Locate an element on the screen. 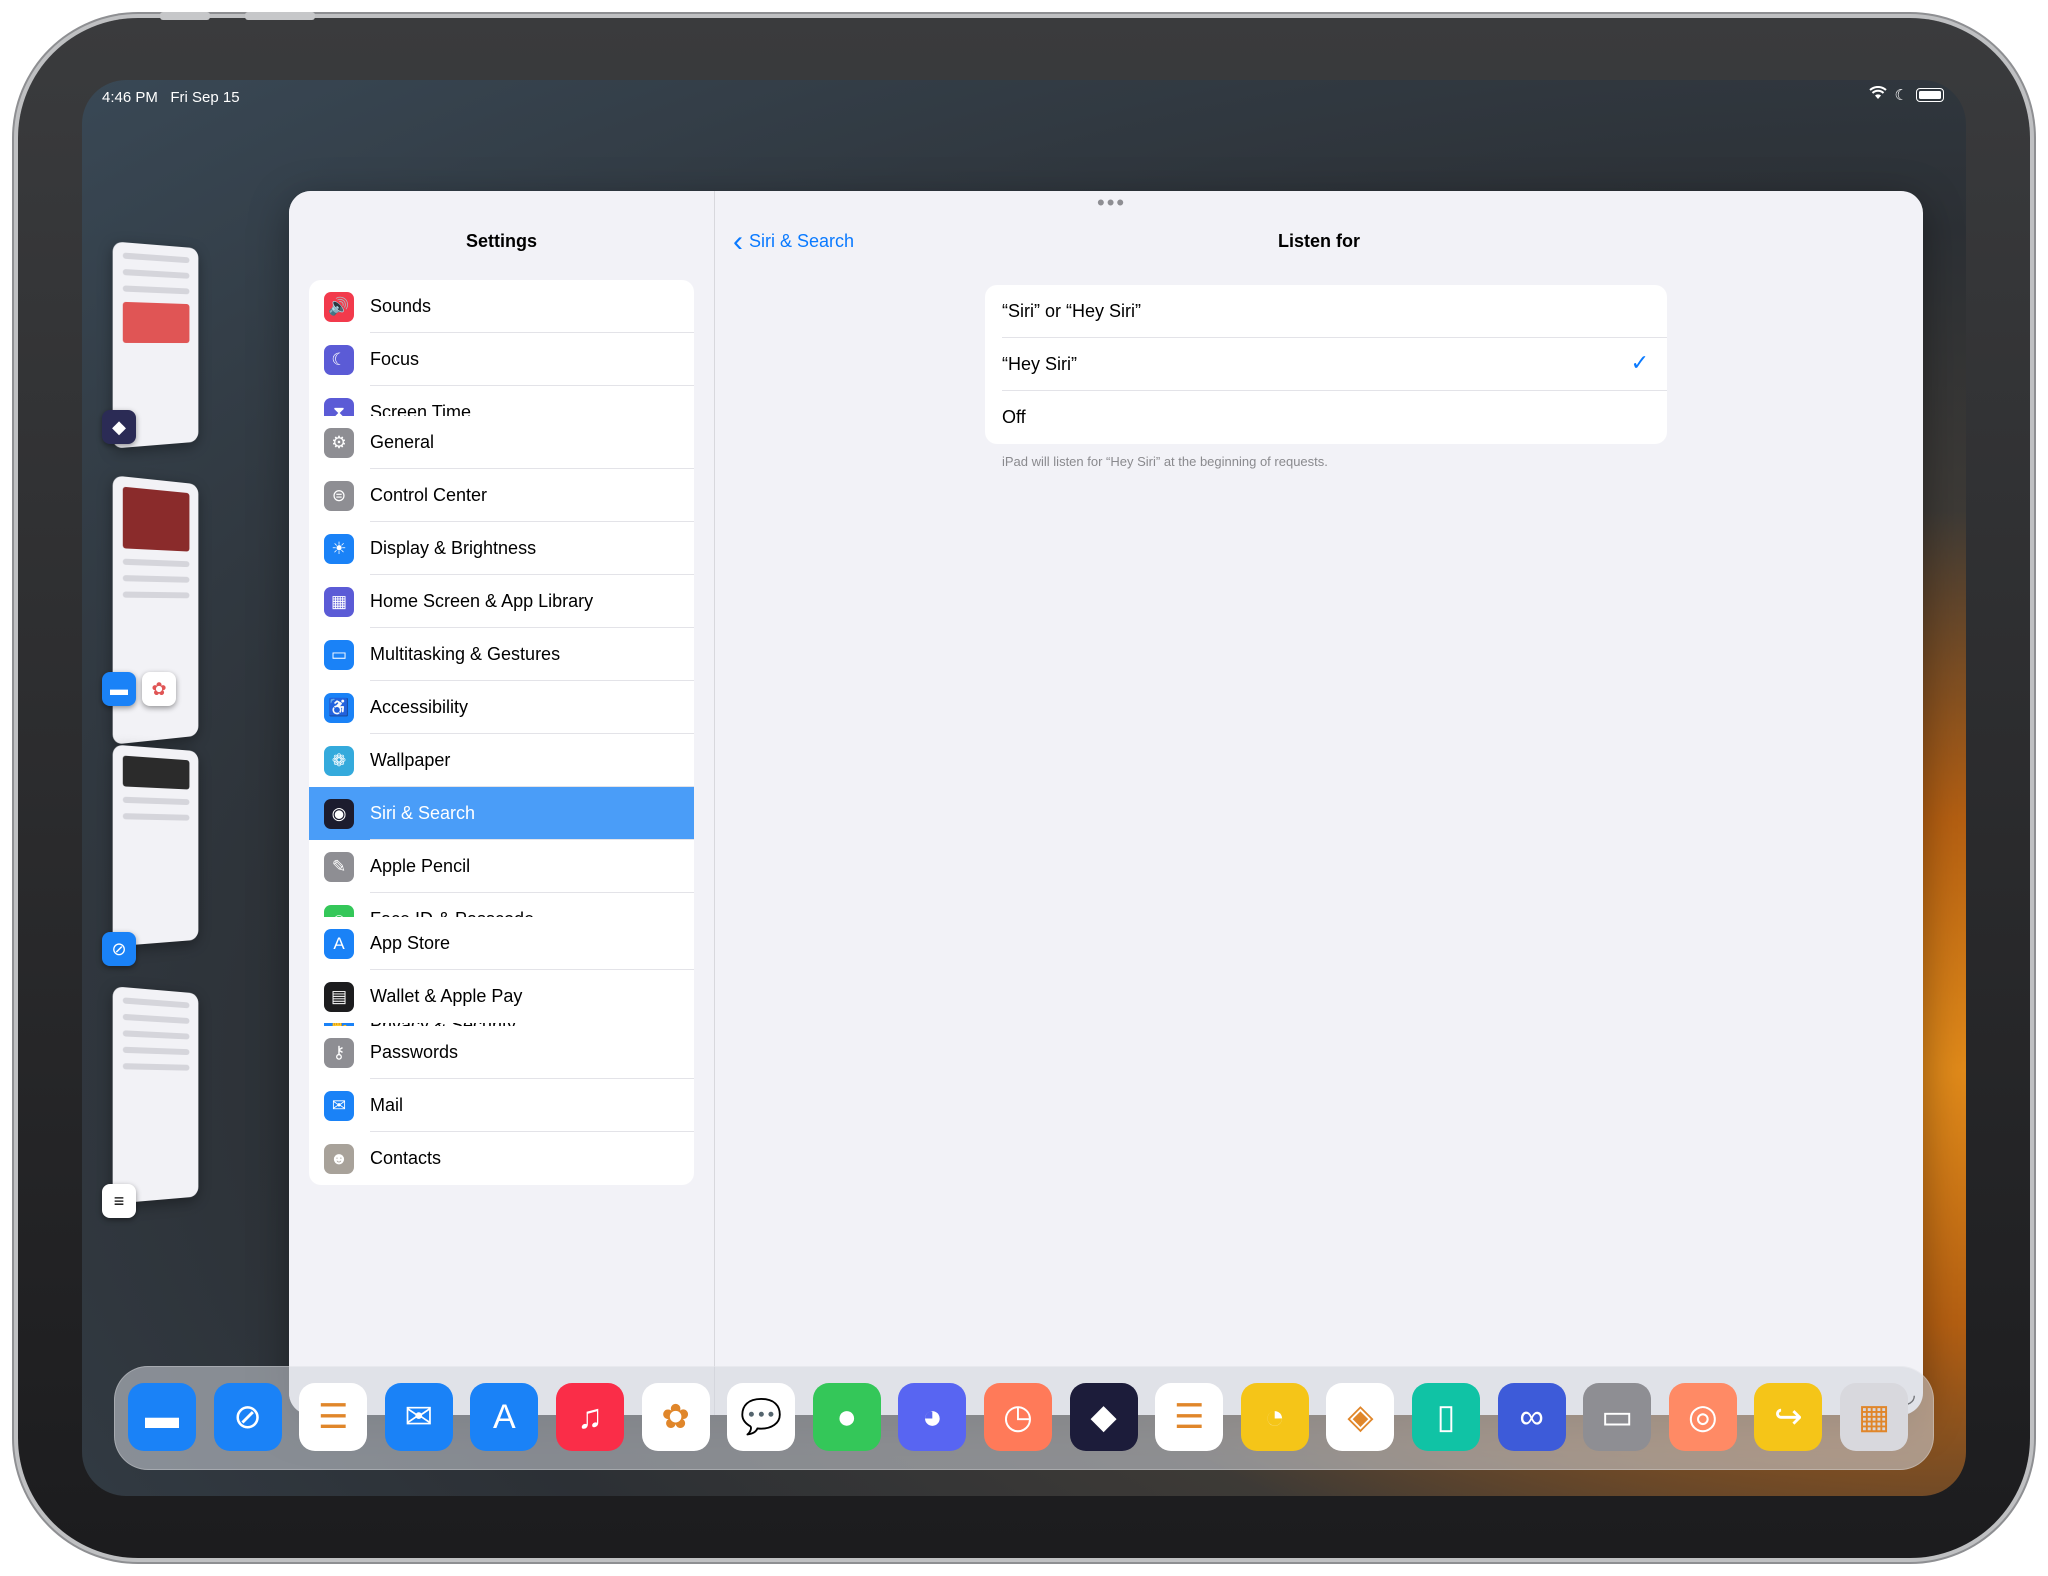 Image resolution: width=2048 pixels, height=1576 pixels. option-off: Off is located at coordinates (1326, 417).